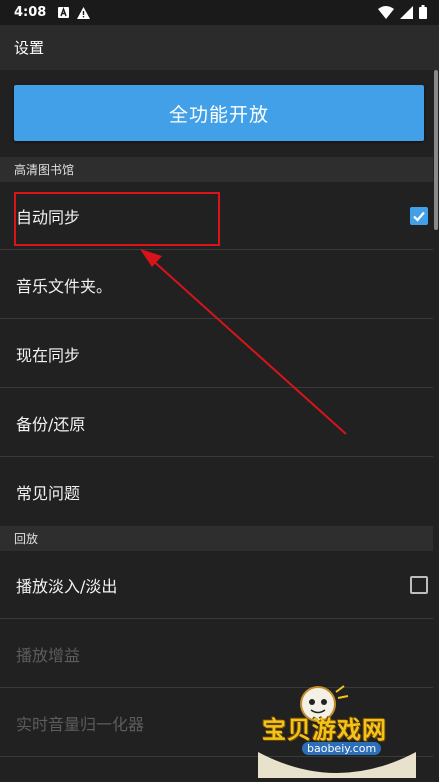 The height and width of the screenshot is (782, 439). I want to click on section-header-library: 高清图书馆, so click(216, 169).